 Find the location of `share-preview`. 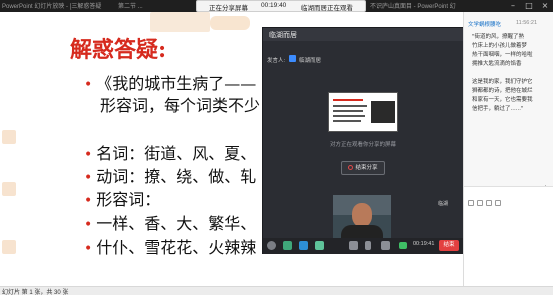

share-preview is located at coordinates (363, 112).